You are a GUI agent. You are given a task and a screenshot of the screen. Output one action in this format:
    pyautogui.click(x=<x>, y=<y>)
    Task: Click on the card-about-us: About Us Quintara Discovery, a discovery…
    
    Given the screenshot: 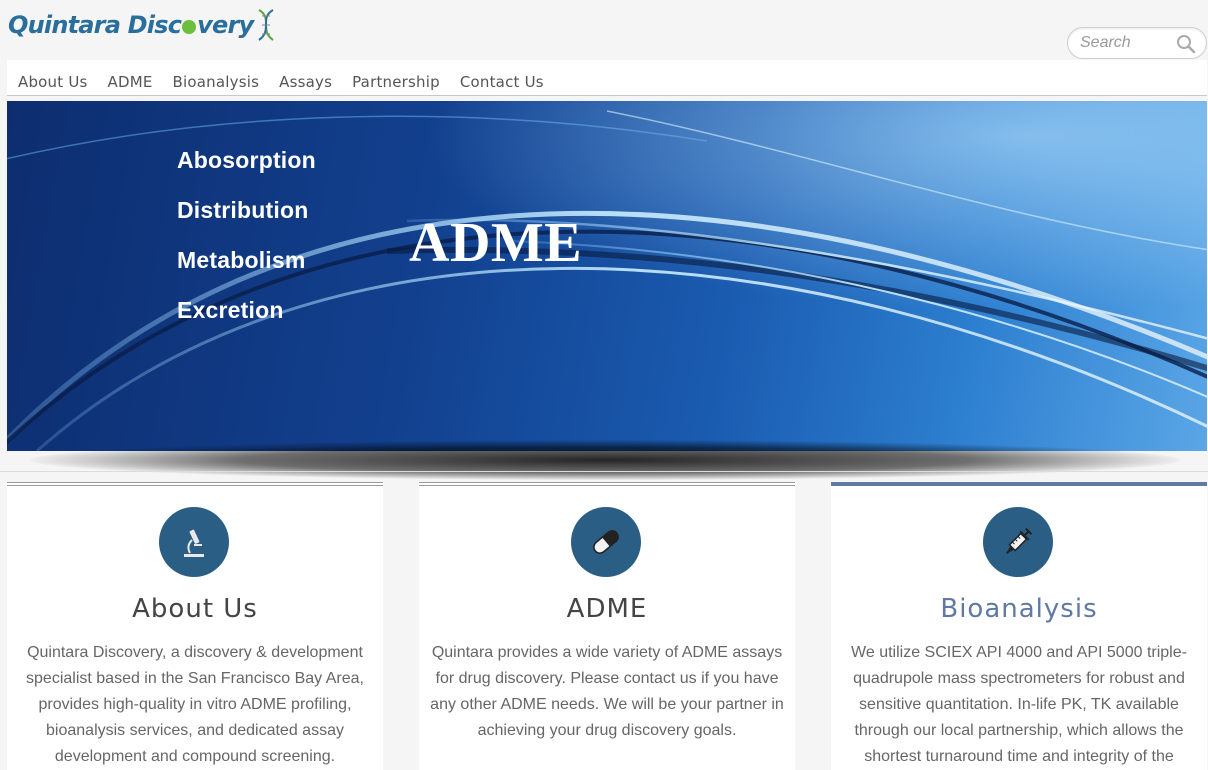 What is the action you would take?
    pyautogui.click(x=195, y=626)
    